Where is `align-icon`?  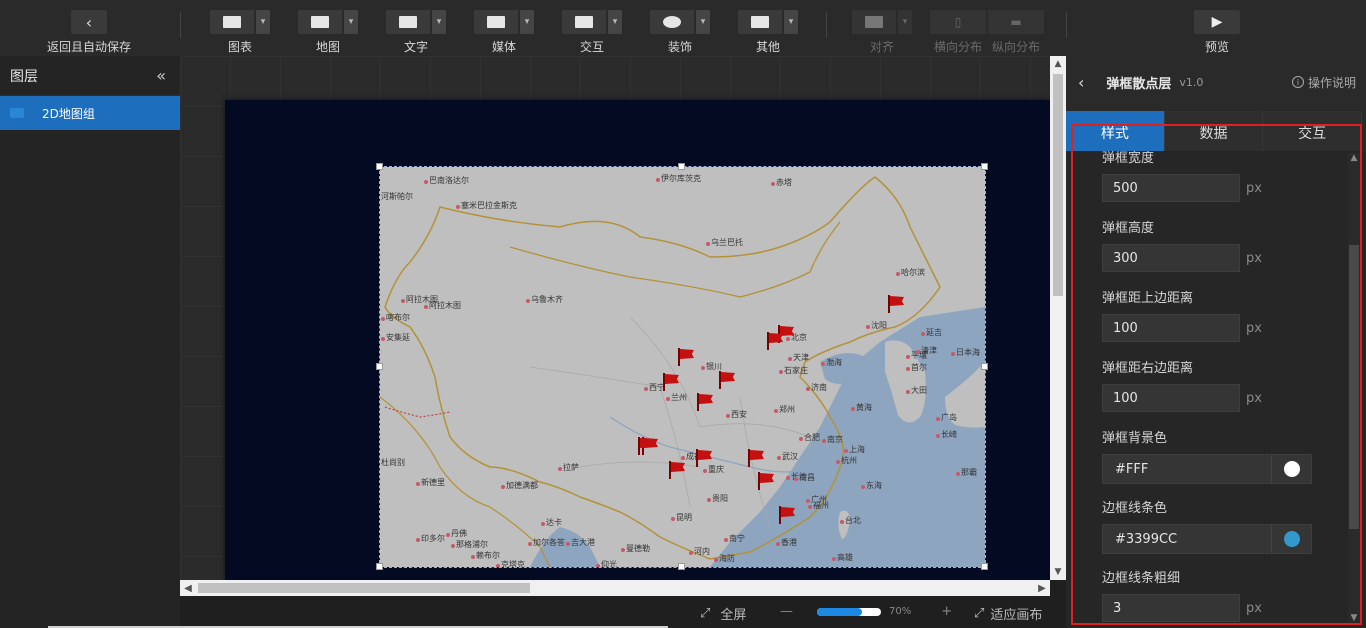
align-icon is located at coordinates (874, 22).